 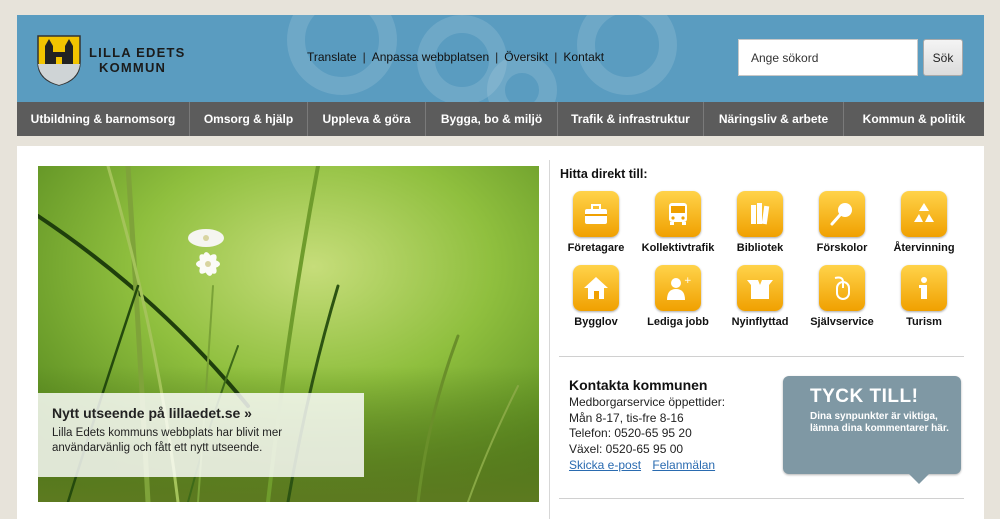 I want to click on quick-link-label: Bygglov, so click(x=596, y=322).